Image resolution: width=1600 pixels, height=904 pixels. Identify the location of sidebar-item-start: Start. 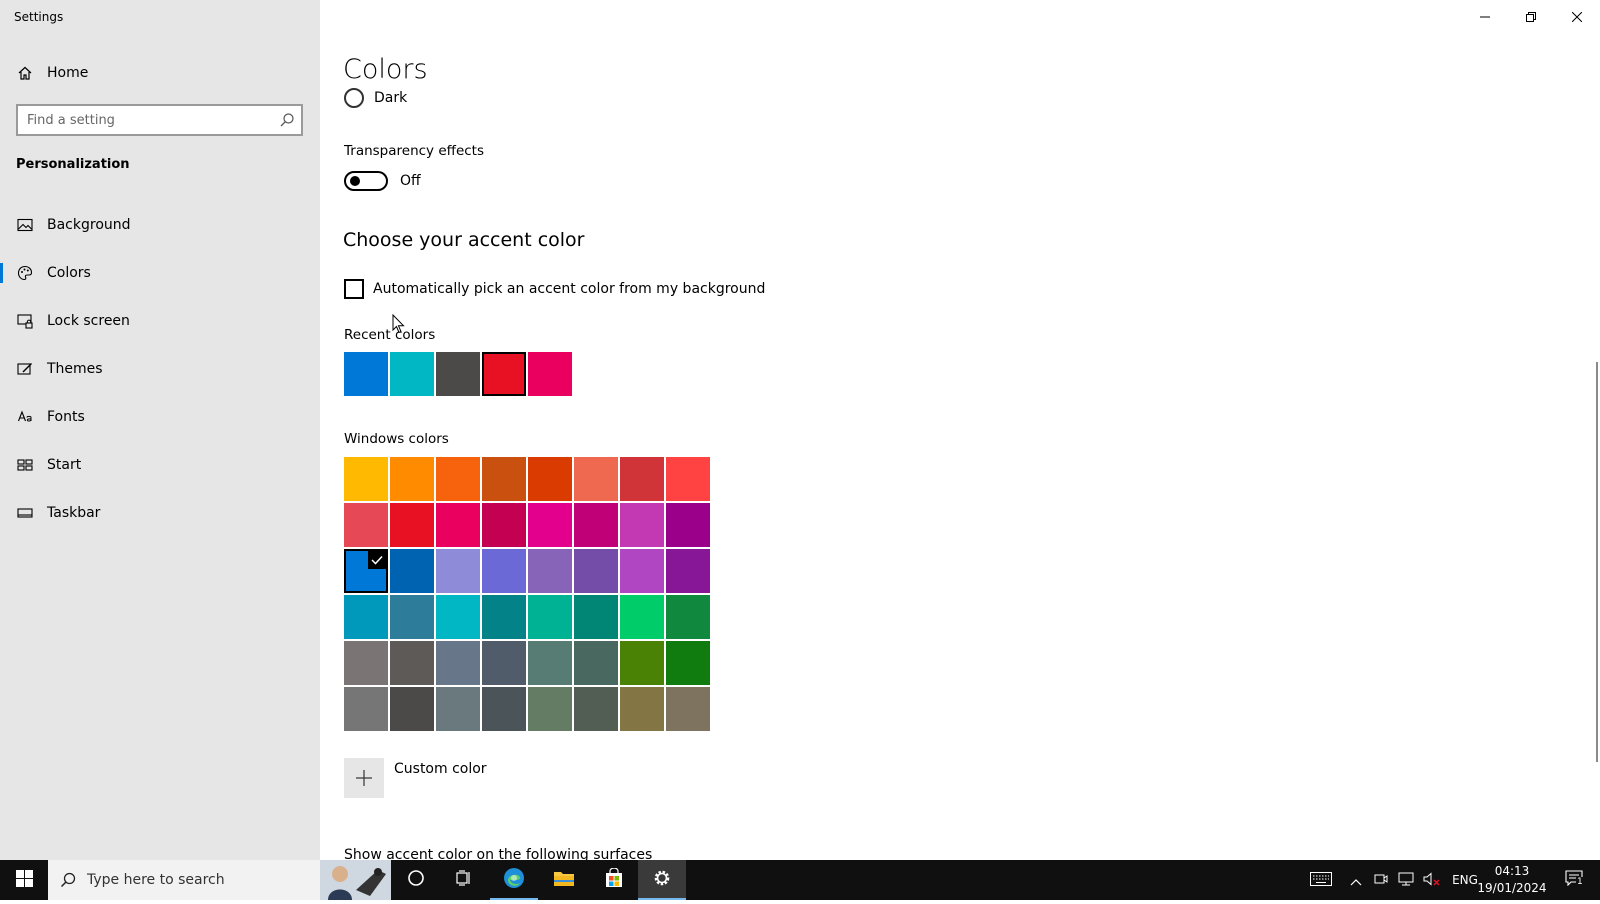
(160, 465).